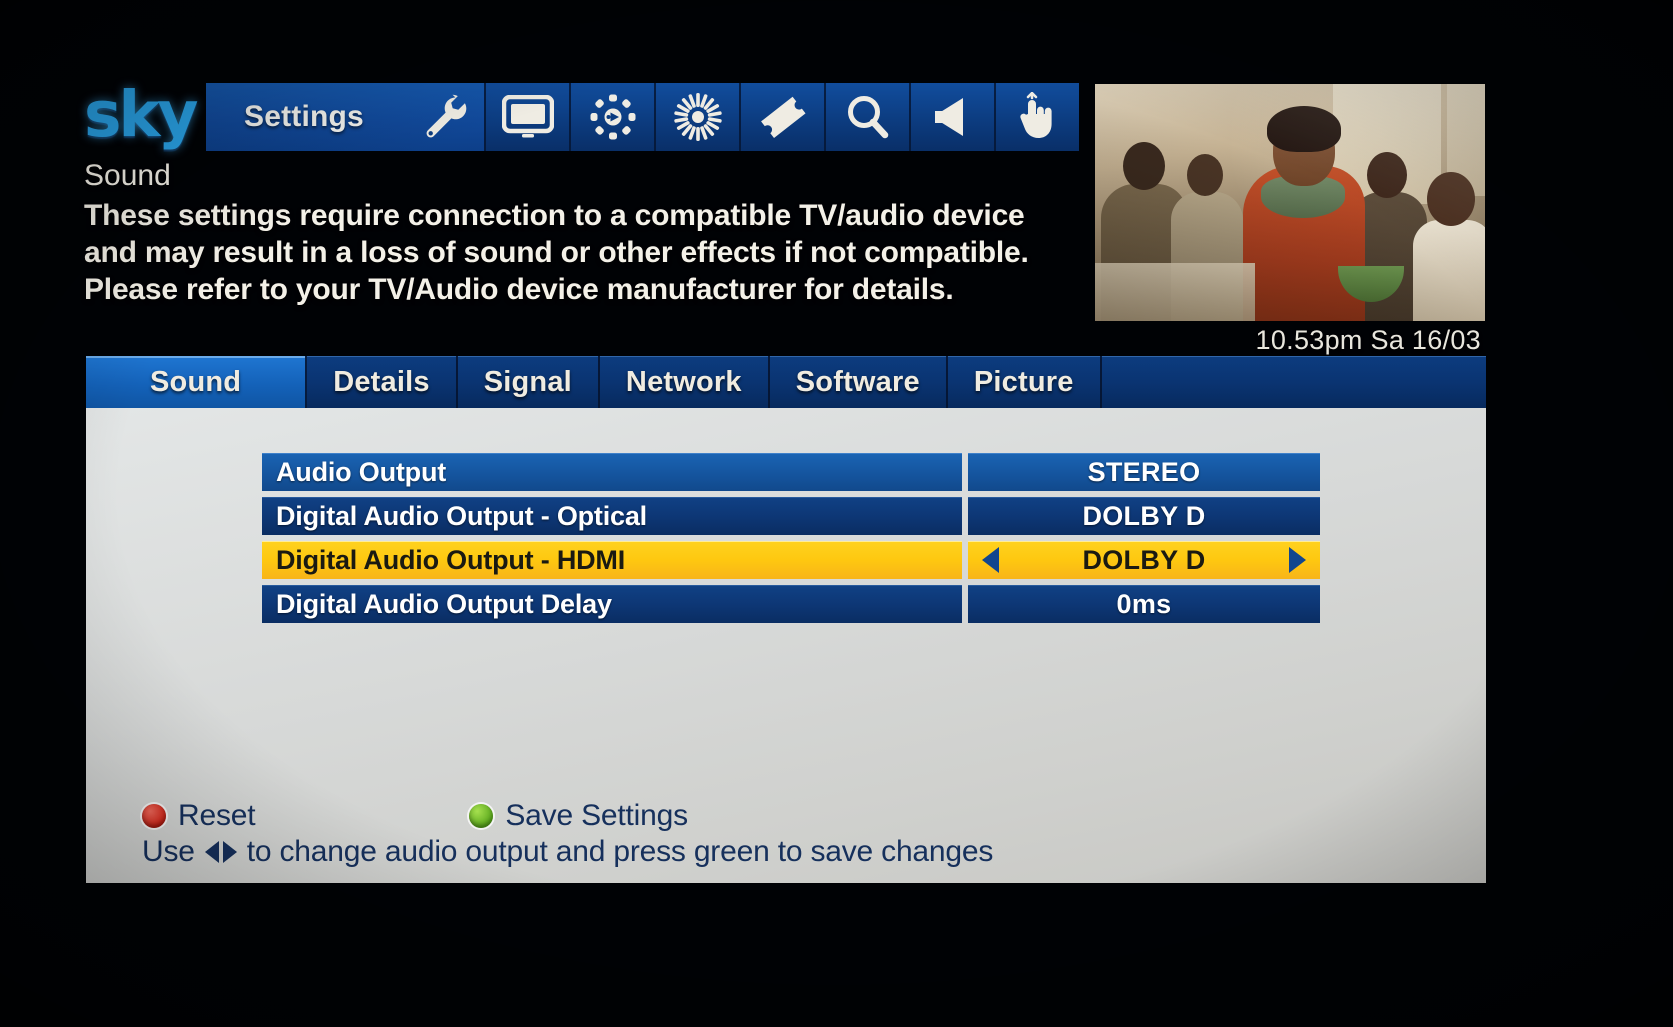 This screenshot has width=1673, height=1027. I want to click on arrow-right-icon, so click(229, 852).